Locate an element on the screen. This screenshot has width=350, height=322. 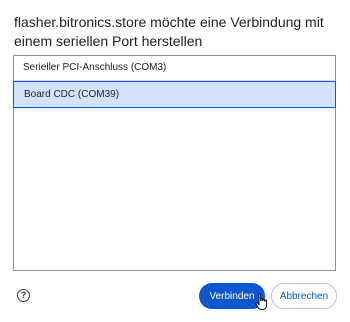
help-glyph: ? is located at coordinates (23, 295).